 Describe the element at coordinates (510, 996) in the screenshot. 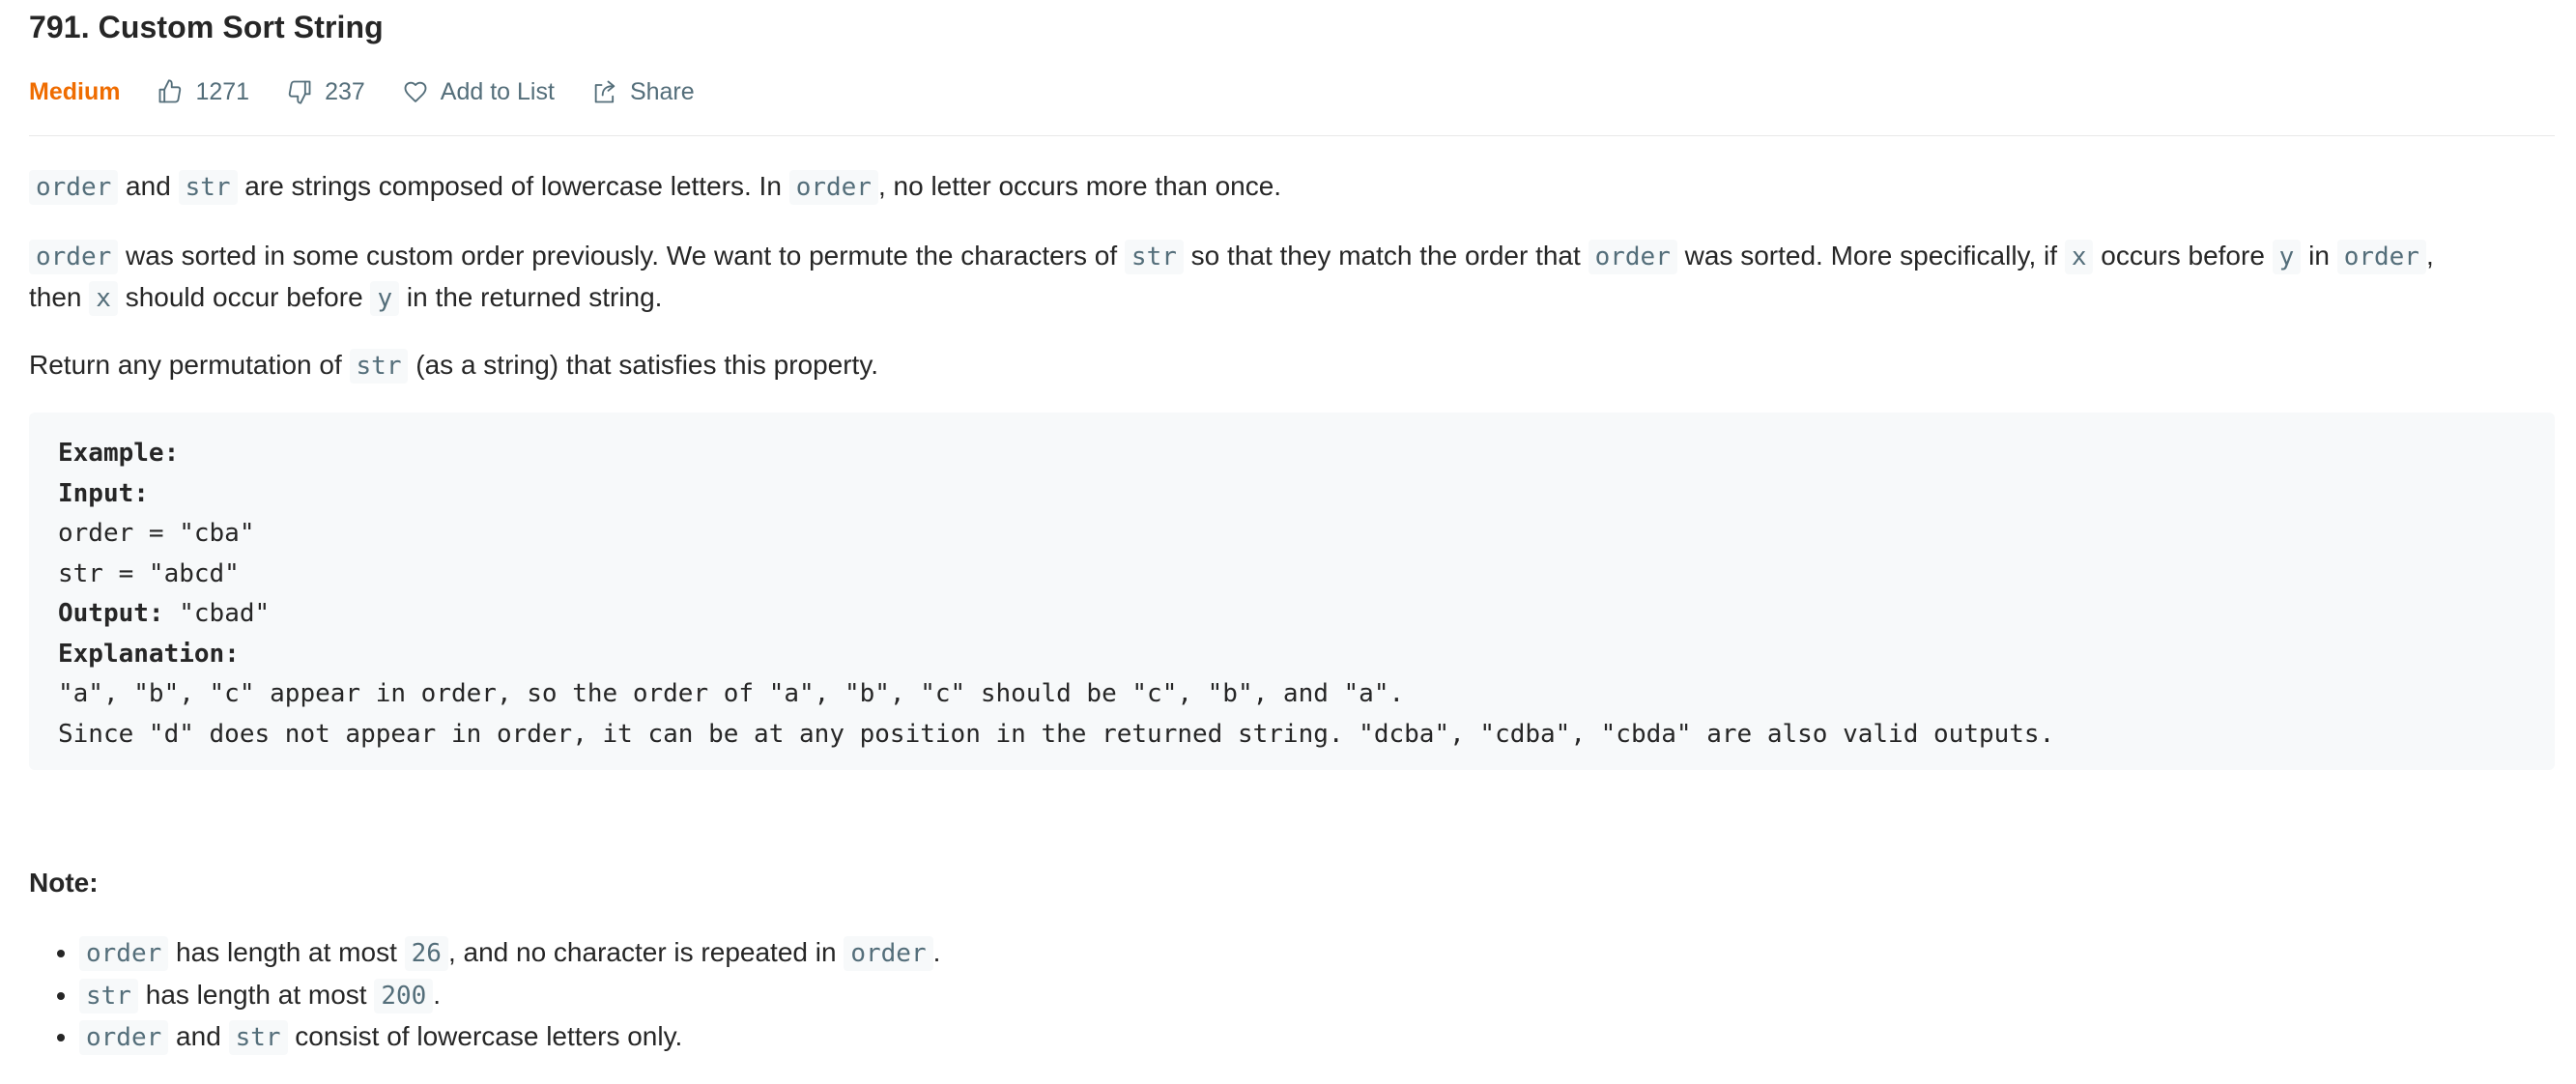

I see `note-item: str has length at most 200.` at that location.